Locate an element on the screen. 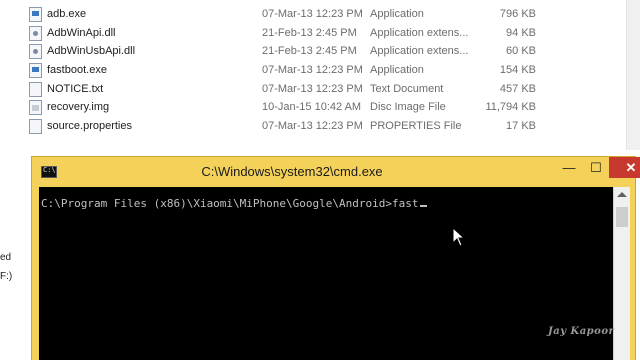 The image size is (640, 360). nav-pane-label: ed is located at coordinates (5, 257).